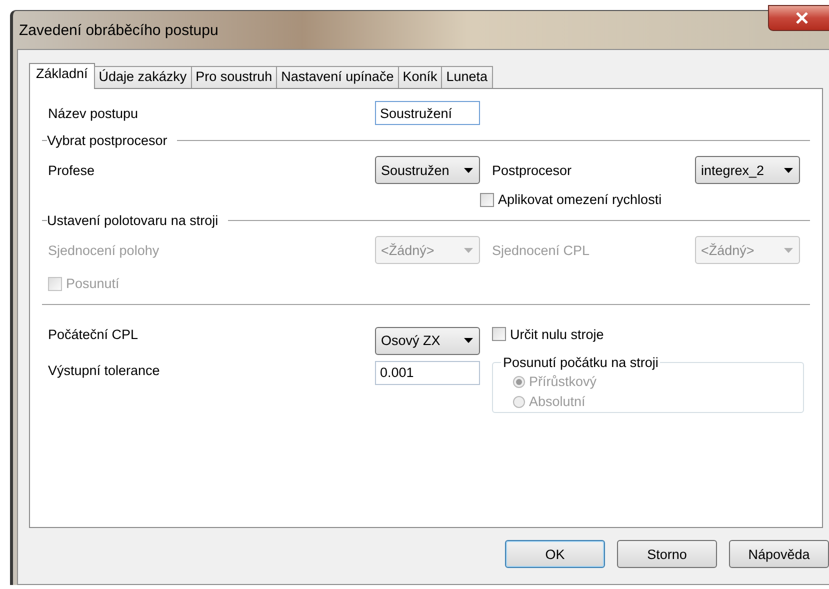 The image size is (829, 589). What do you see at coordinates (747, 170) in the screenshot?
I see `dropdown: integrex_2` at bounding box center [747, 170].